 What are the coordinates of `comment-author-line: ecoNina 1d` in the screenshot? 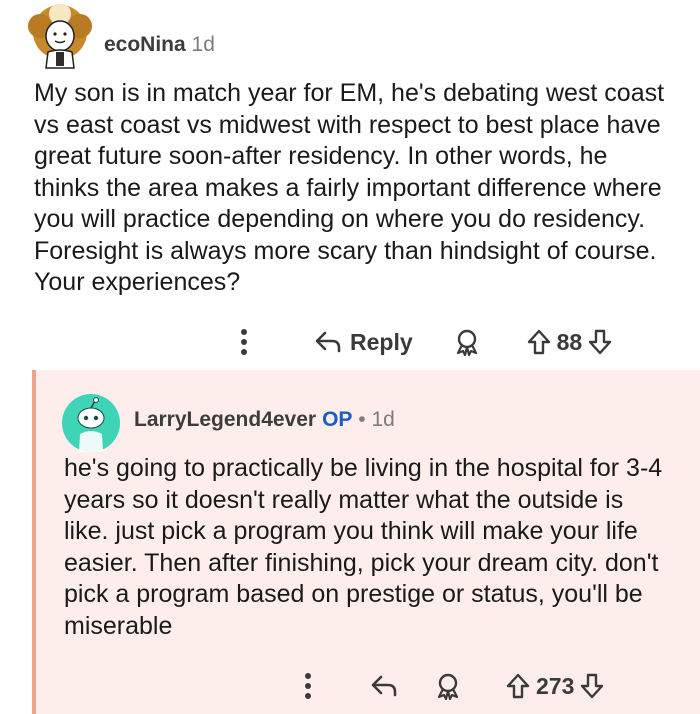 It's located at (159, 45).